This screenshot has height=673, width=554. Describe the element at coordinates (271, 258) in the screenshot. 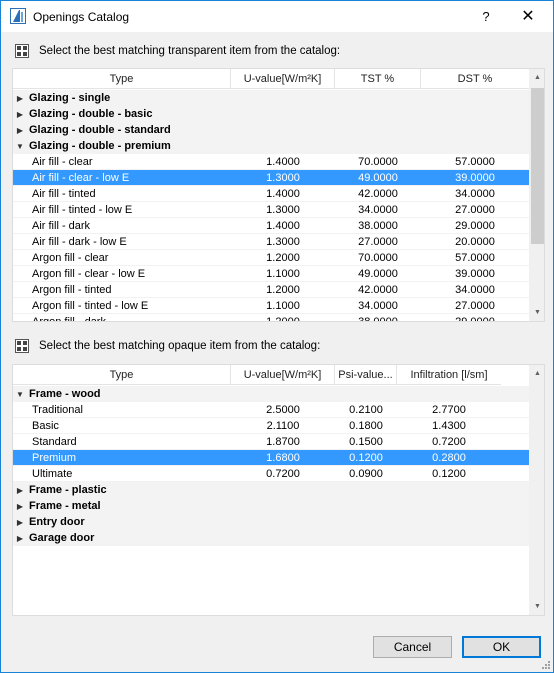

I see `table-row: Argon fill - clear 1.2000 70.0000 57.0000` at that location.